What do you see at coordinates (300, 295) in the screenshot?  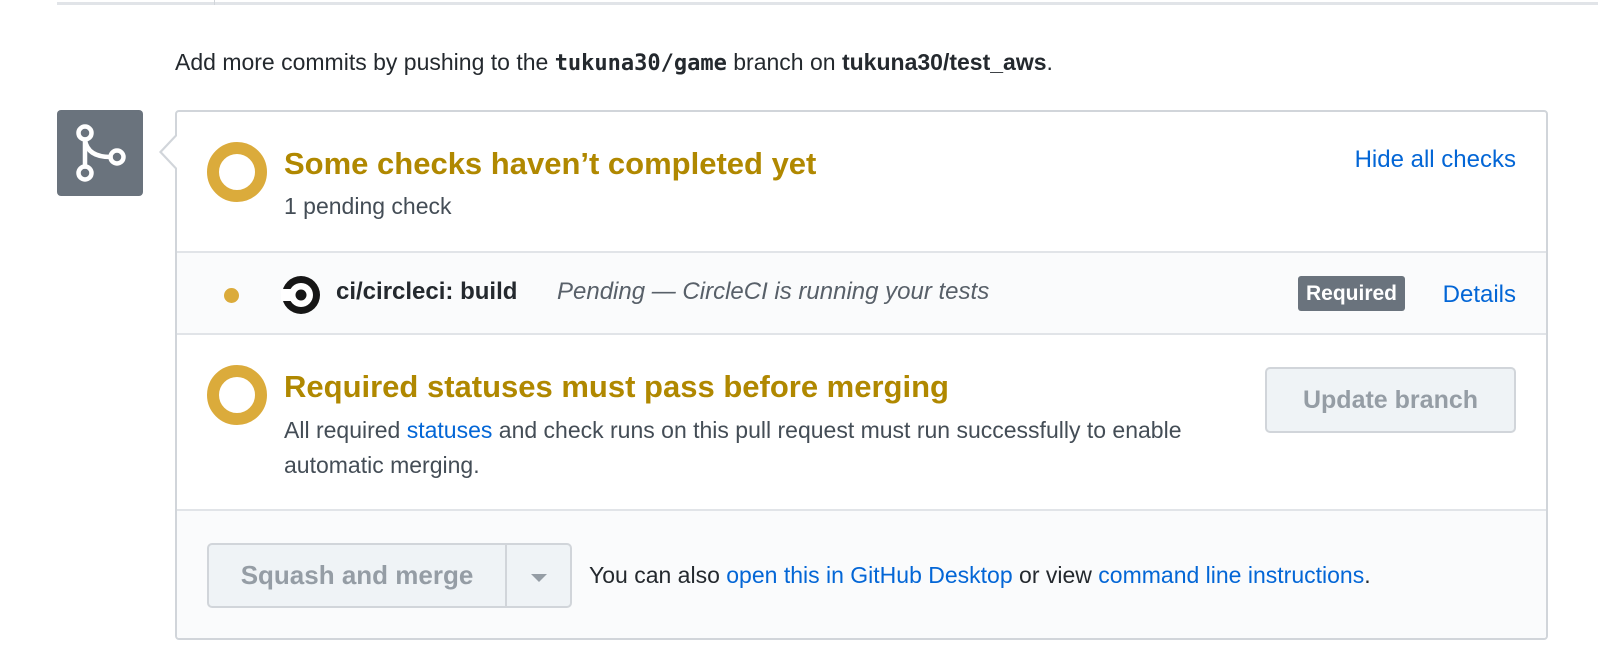 I see `circleci-logo-icon` at bounding box center [300, 295].